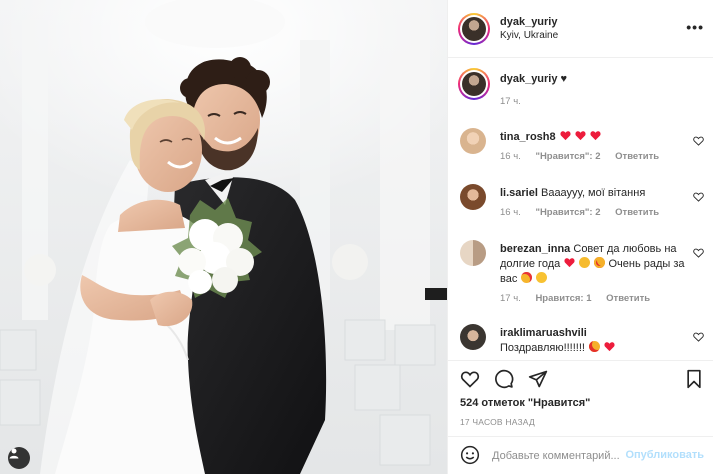 This screenshot has width=713, height=474. What do you see at coordinates (543, 333) in the screenshot?
I see `comment-username: iraklimaruashvili` at bounding box center [543, 333].